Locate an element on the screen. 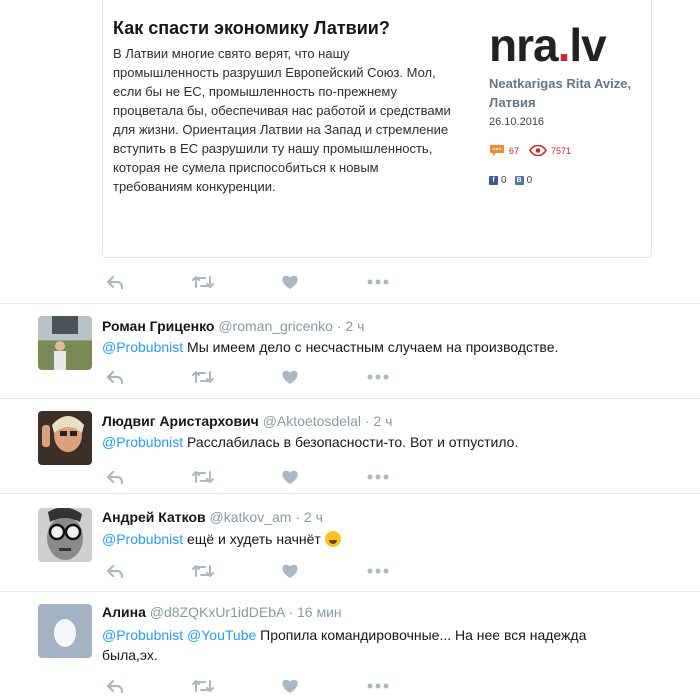  view-count: 7571 is located at coordinates (561, 150).